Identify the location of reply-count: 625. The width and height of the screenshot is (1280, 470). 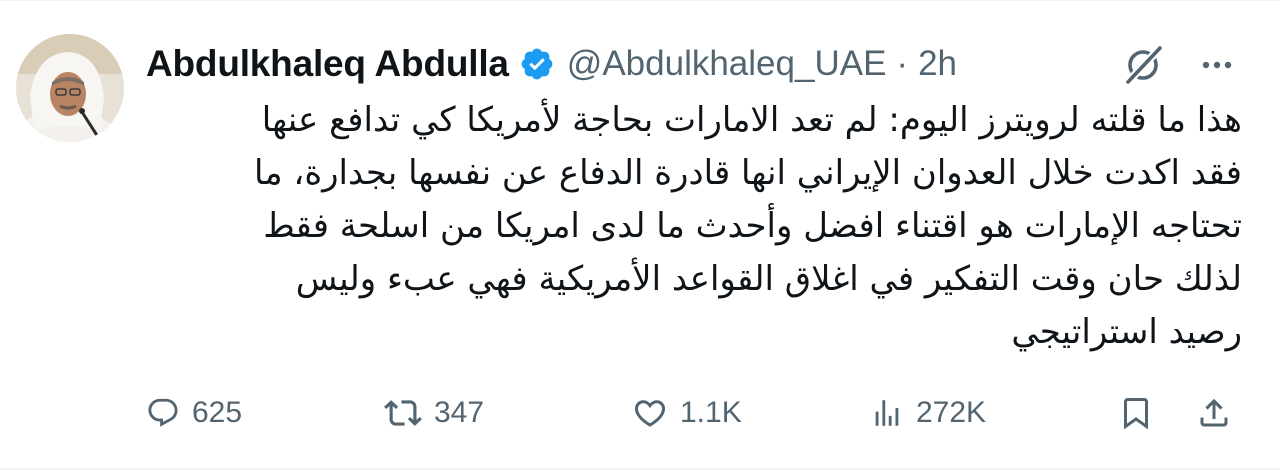
(217, 412).